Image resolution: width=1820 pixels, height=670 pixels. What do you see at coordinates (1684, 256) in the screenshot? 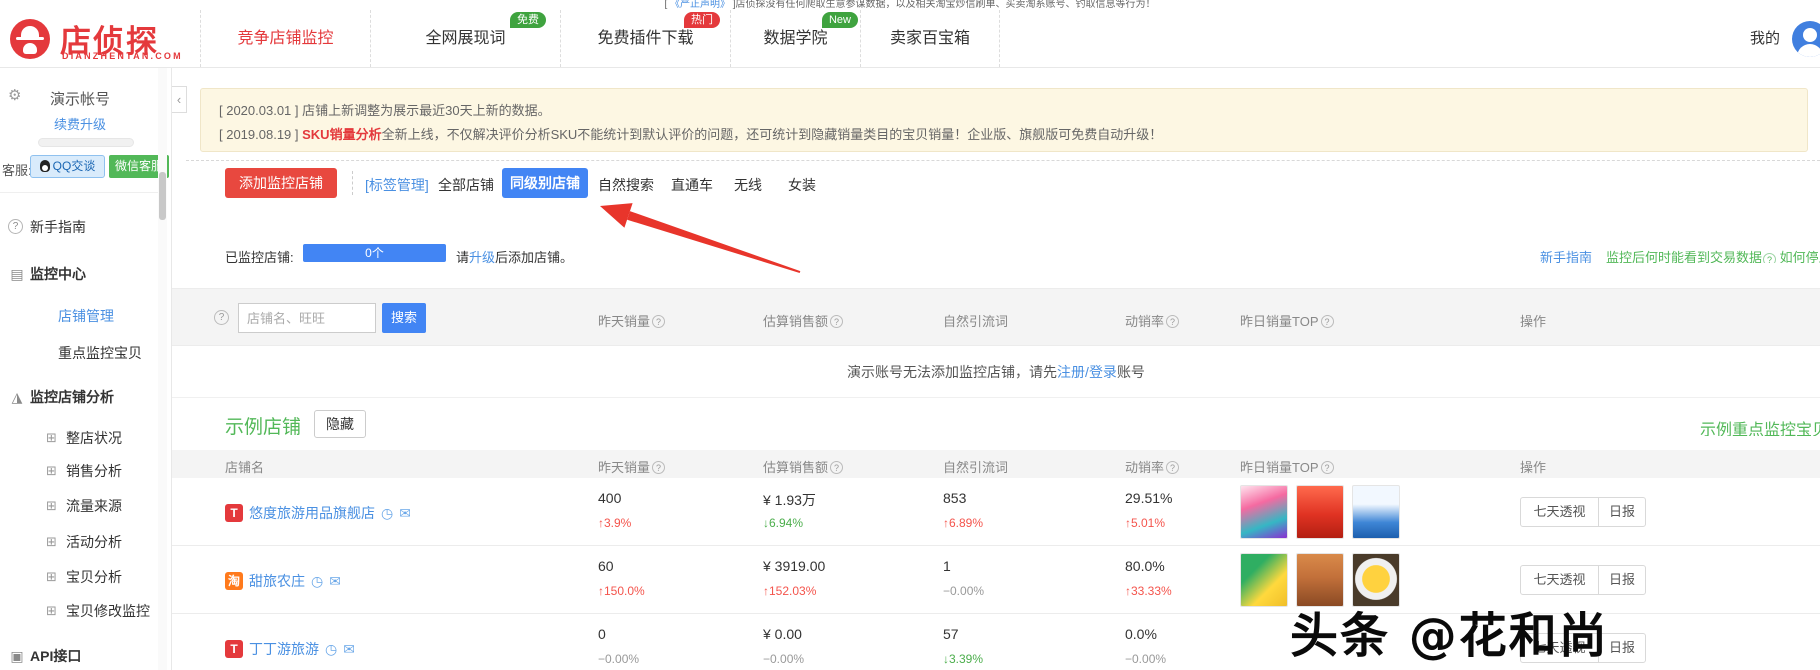
I see `trade-data-question-link: 监控后何时能看到交易数据` at bounding box center [1684, 256].